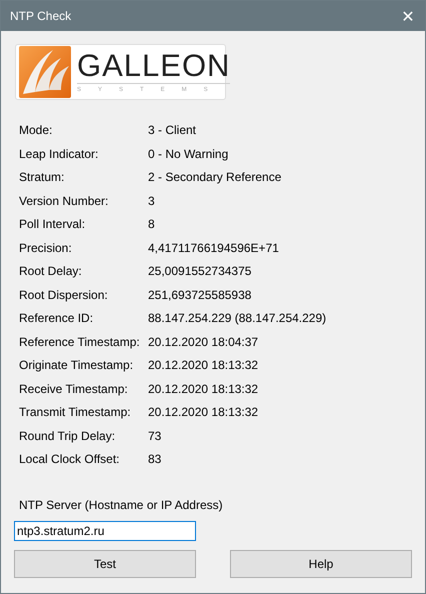 Image resolution: width=426 pixels, height=594 pixels. Describe the element at coordinates (35, 130) in the screenshot. I see `field-label: Mode:` at that location.